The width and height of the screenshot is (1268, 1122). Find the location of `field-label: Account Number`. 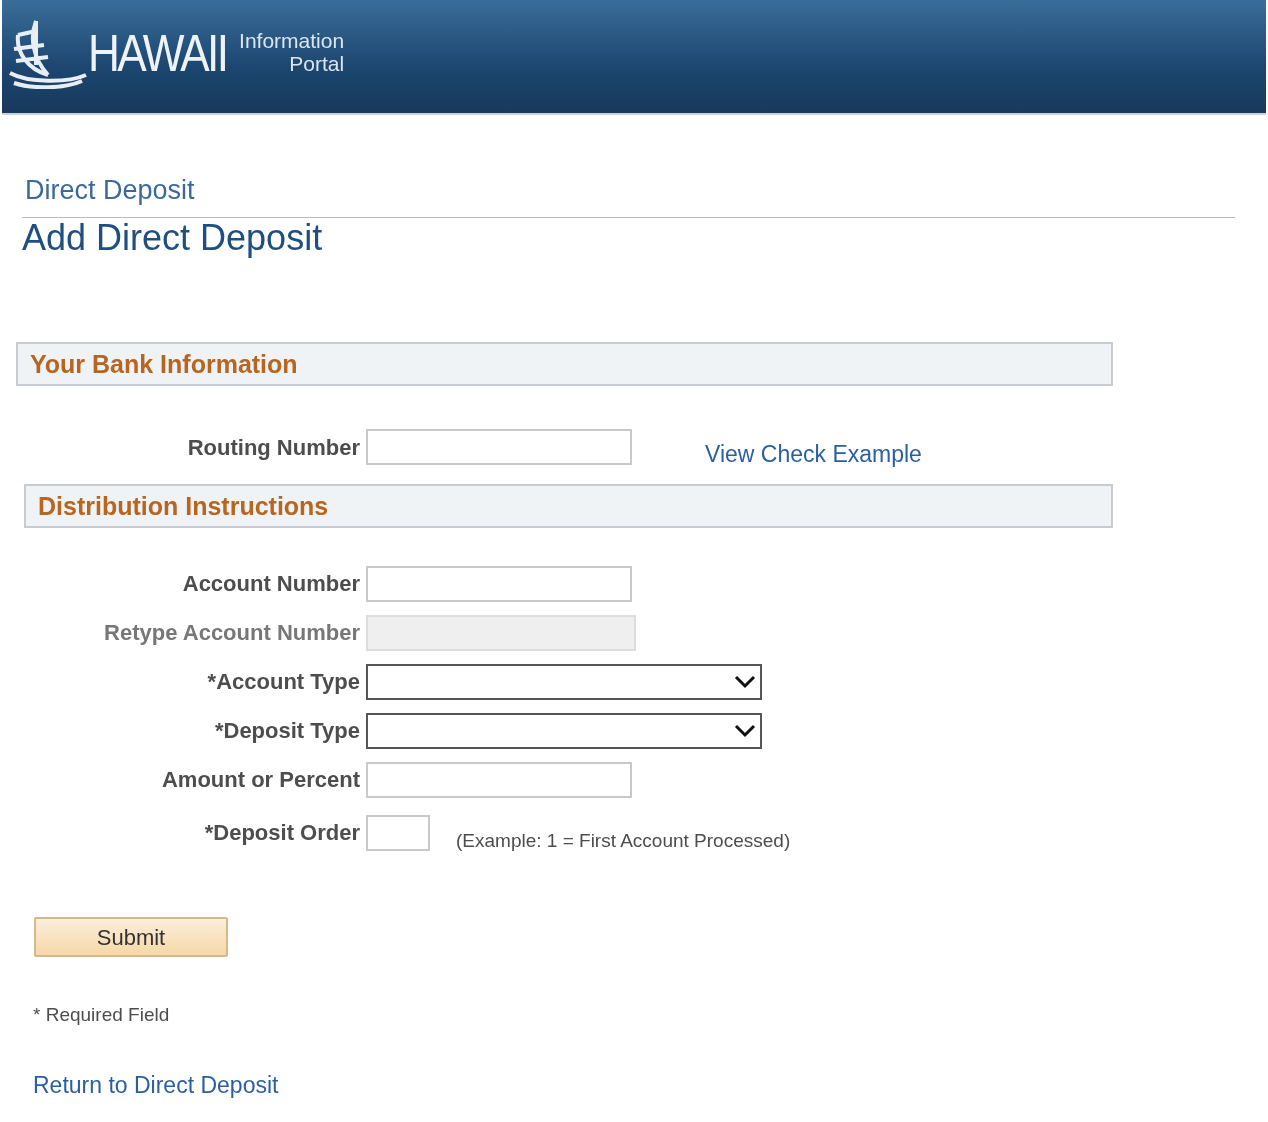

field-label: Account Number is located at coordinates (271, 584).